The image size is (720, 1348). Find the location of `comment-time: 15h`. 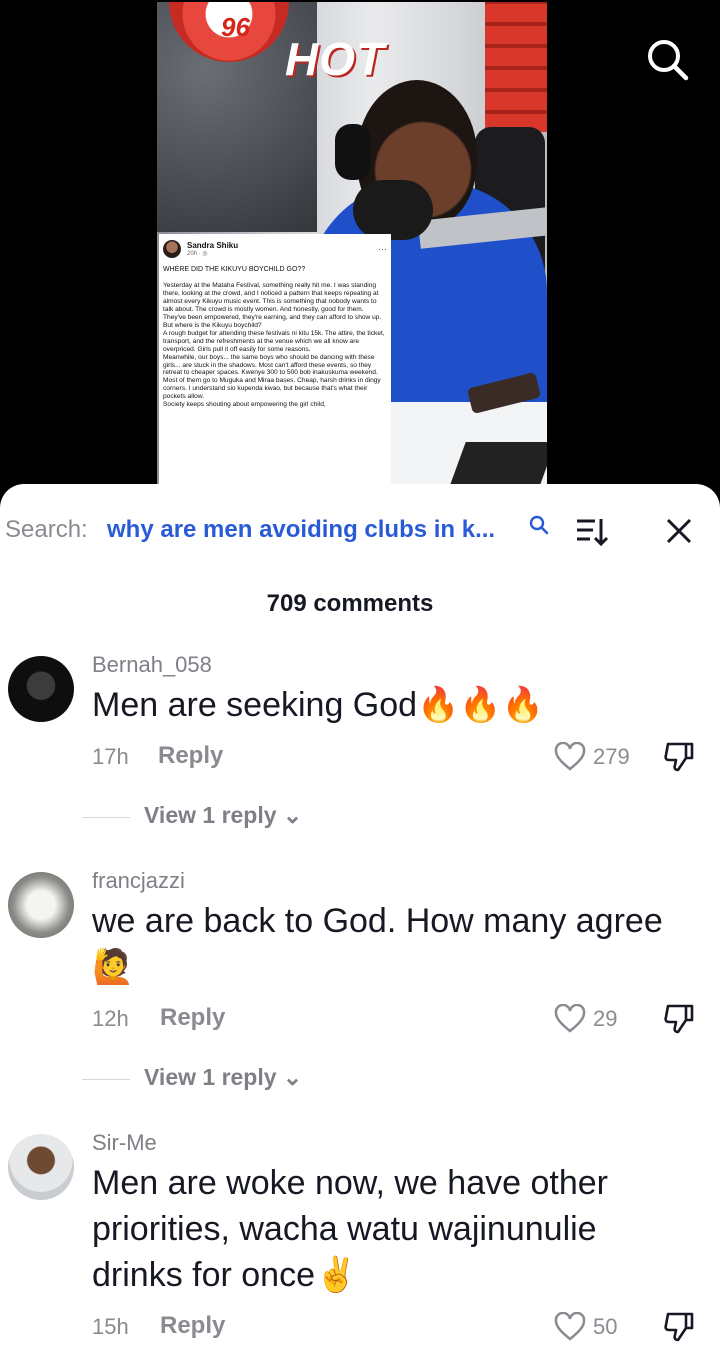

comment-time: 15h is located at coordinates (110, 1326).